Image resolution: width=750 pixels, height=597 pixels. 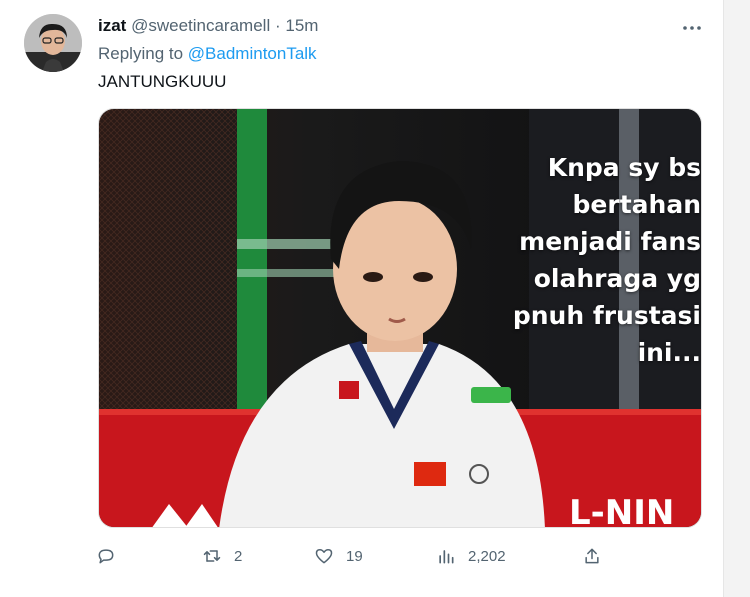 What do you see at coordinates (301, 25) in the screenshot?
I see `timestamp: 15m` at bounding box center [301, 25].